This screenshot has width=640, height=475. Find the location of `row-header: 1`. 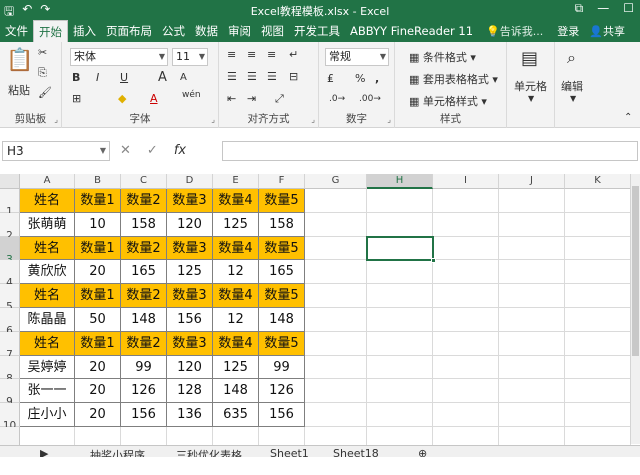

row-header: 1 is located at coordinates (10, 203).